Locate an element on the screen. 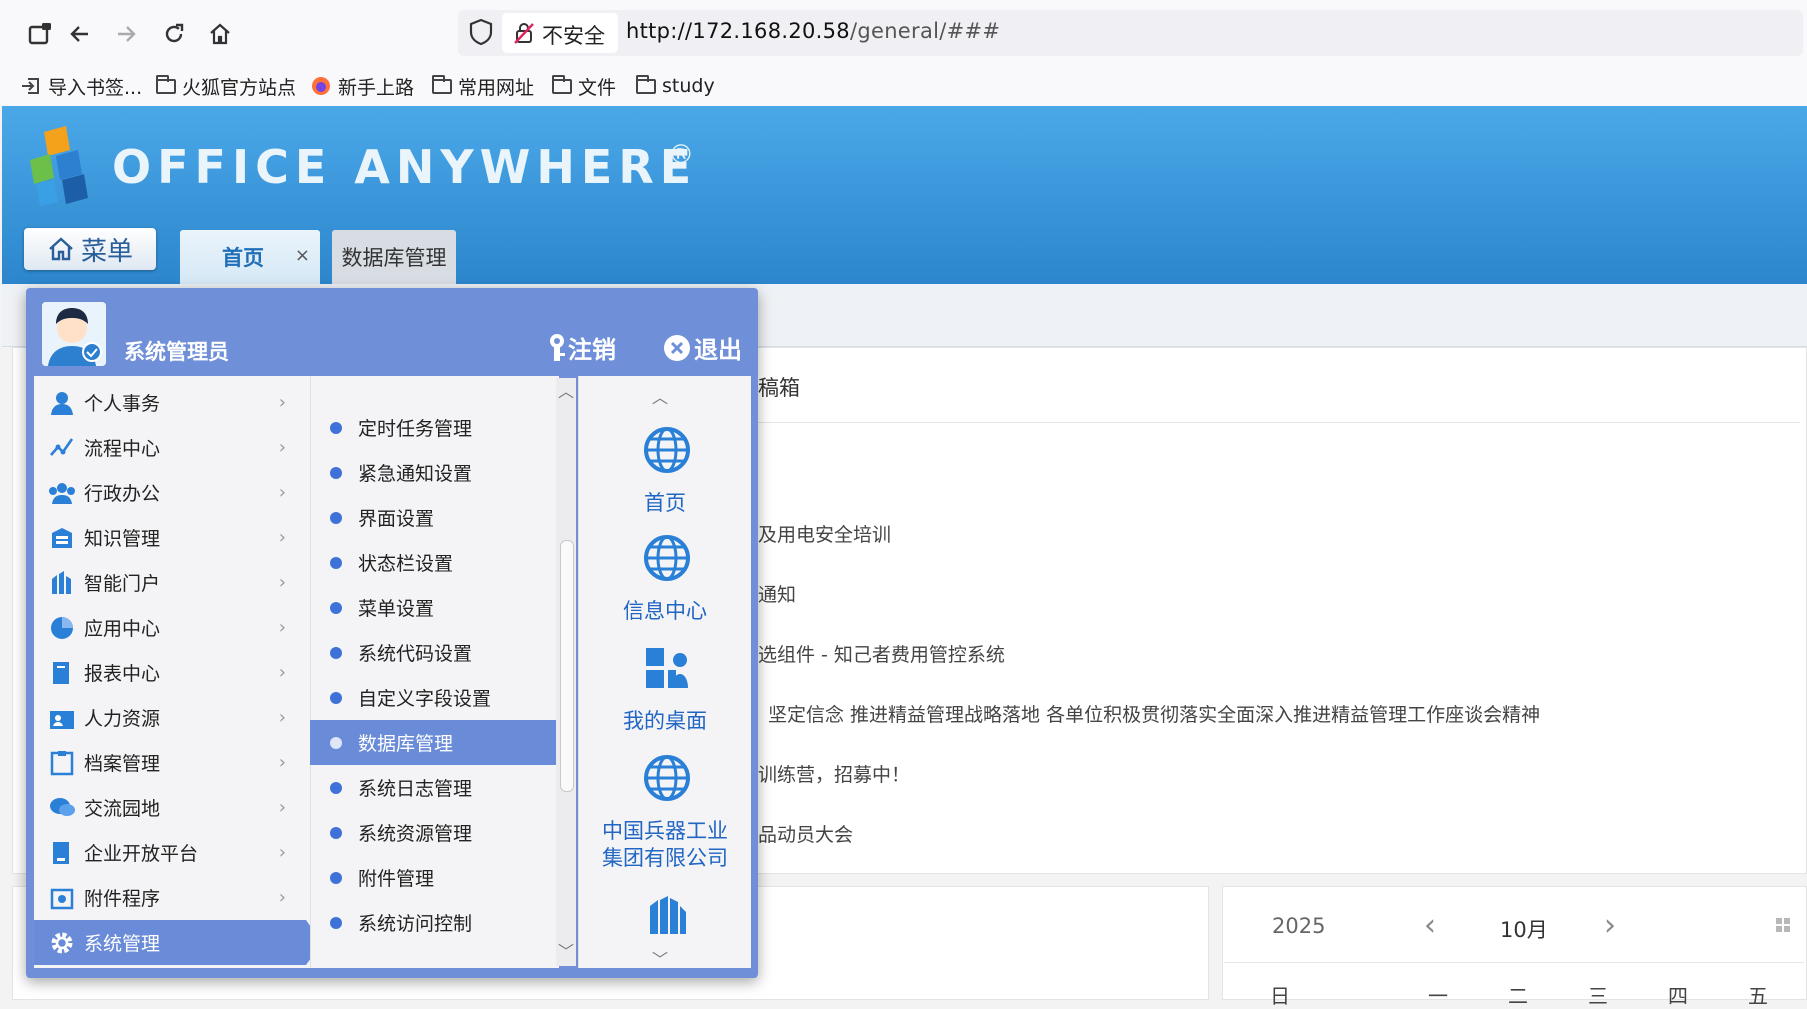 The width and height of the screenshot is (1807, 1009). firefox-icon is located at coordinates (321, 86).